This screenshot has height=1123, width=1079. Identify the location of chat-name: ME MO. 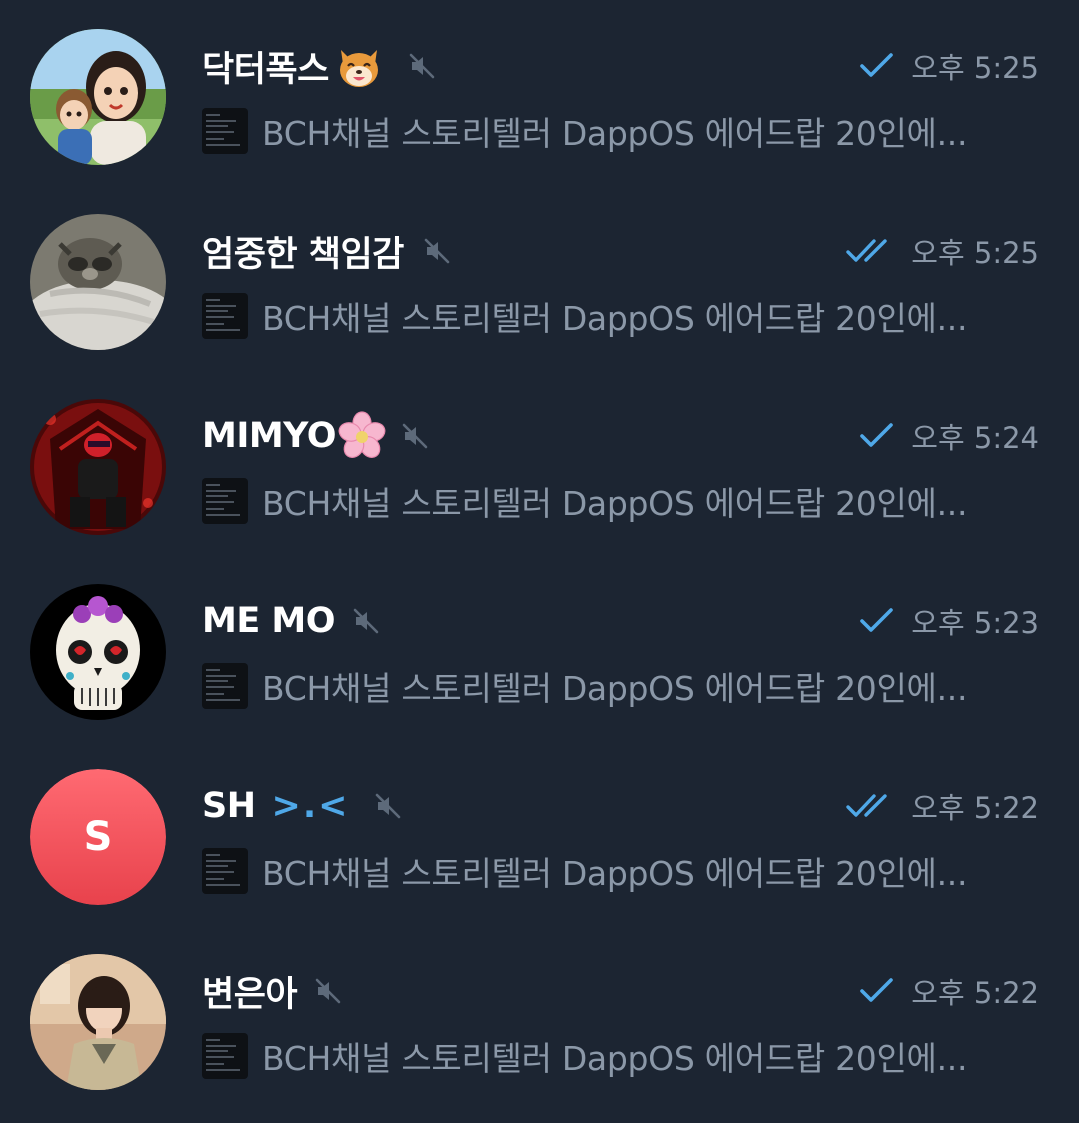
(269, 621).